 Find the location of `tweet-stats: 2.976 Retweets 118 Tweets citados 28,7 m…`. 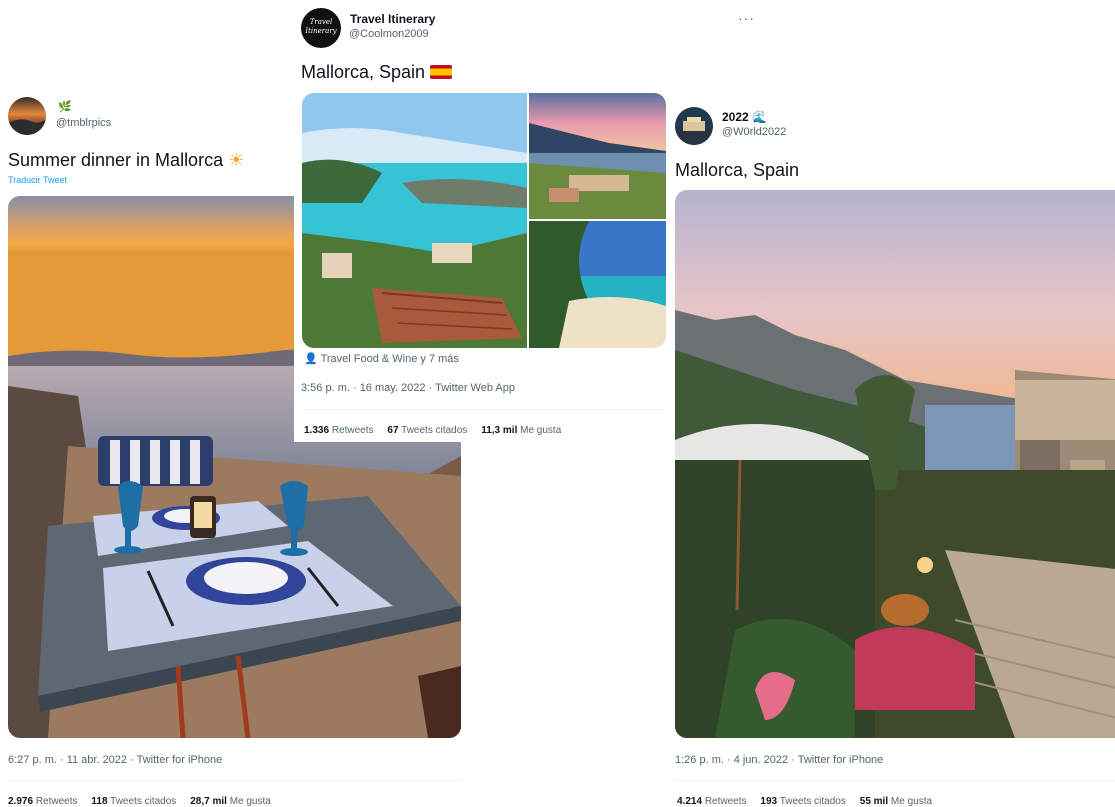

tweet-stats: 2.976 Retweets 118 Tweets citados 28,7 m… is located at coordinates (139, 801).